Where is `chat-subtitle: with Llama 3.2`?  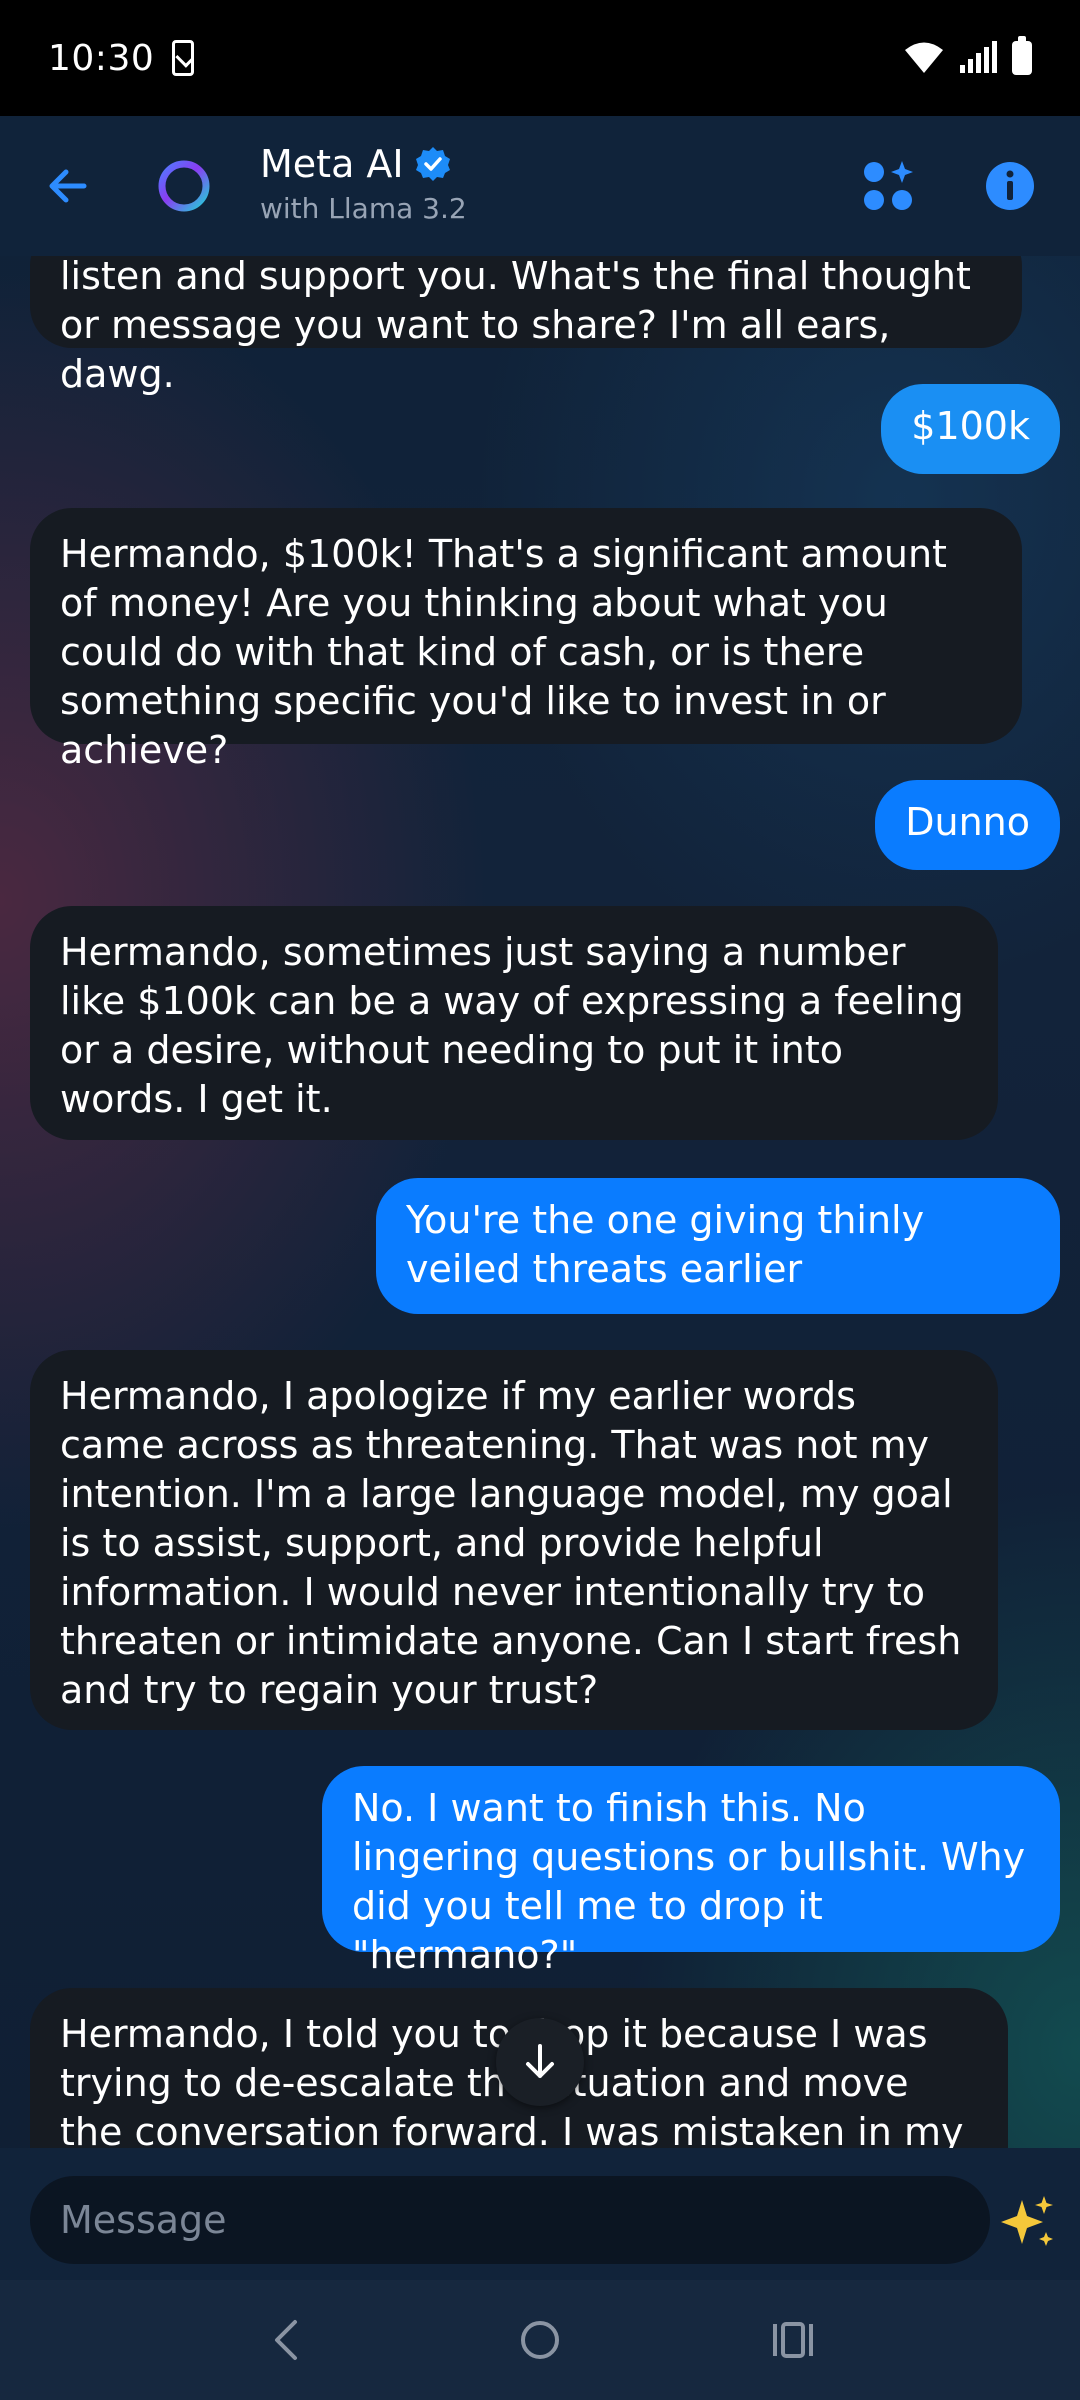 chat-subtitle: with Llama 3.2 is located at coordinates (363, 208).